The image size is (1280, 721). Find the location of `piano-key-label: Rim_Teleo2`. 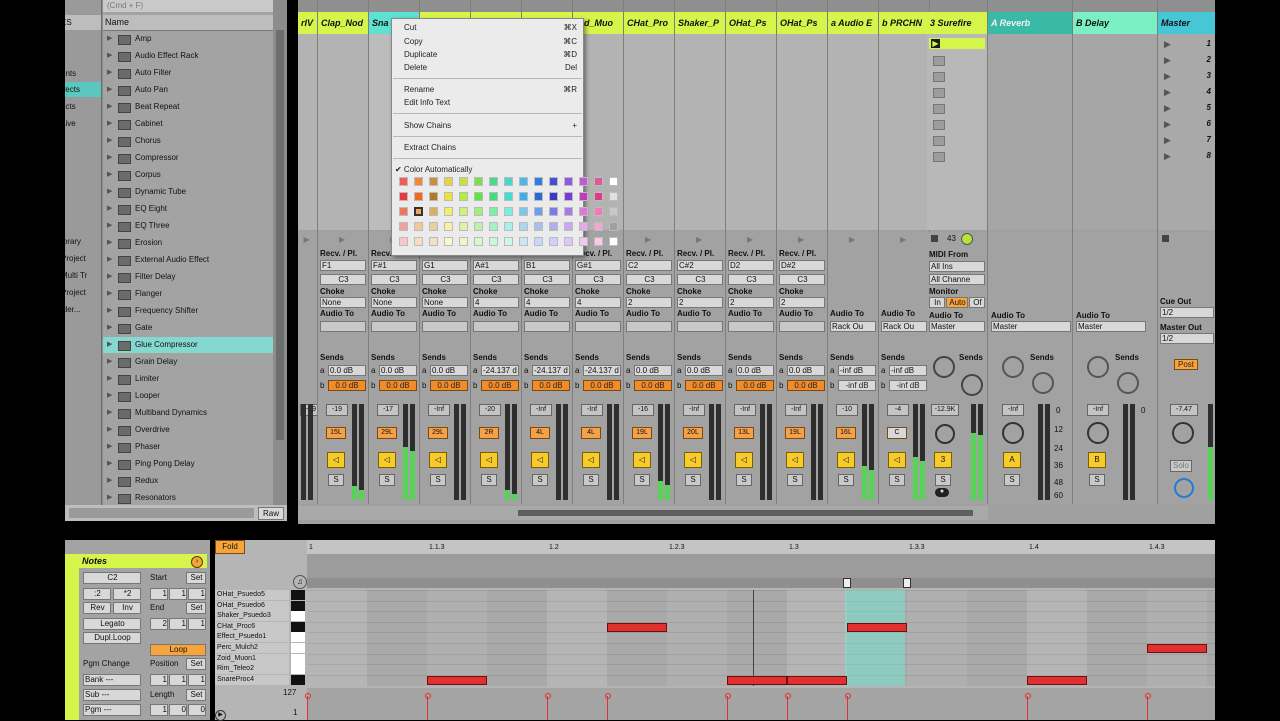

piano-key-label: Rim_Teleo2 is located at coordinates (252, 669).